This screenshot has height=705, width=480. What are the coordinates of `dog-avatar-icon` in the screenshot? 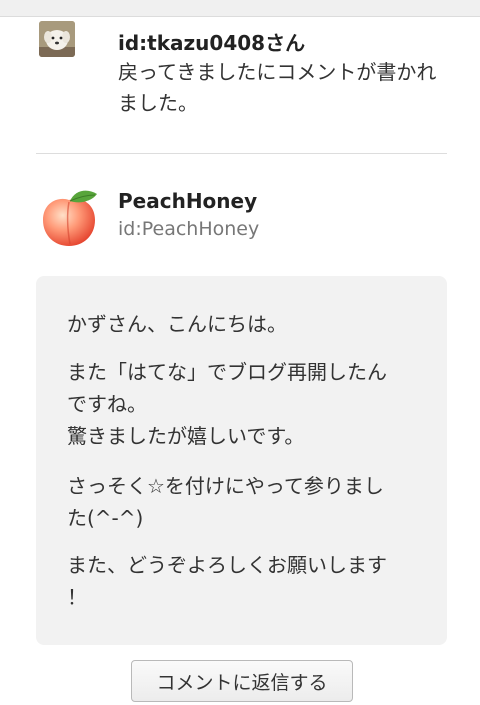 It's located at (57, 39).